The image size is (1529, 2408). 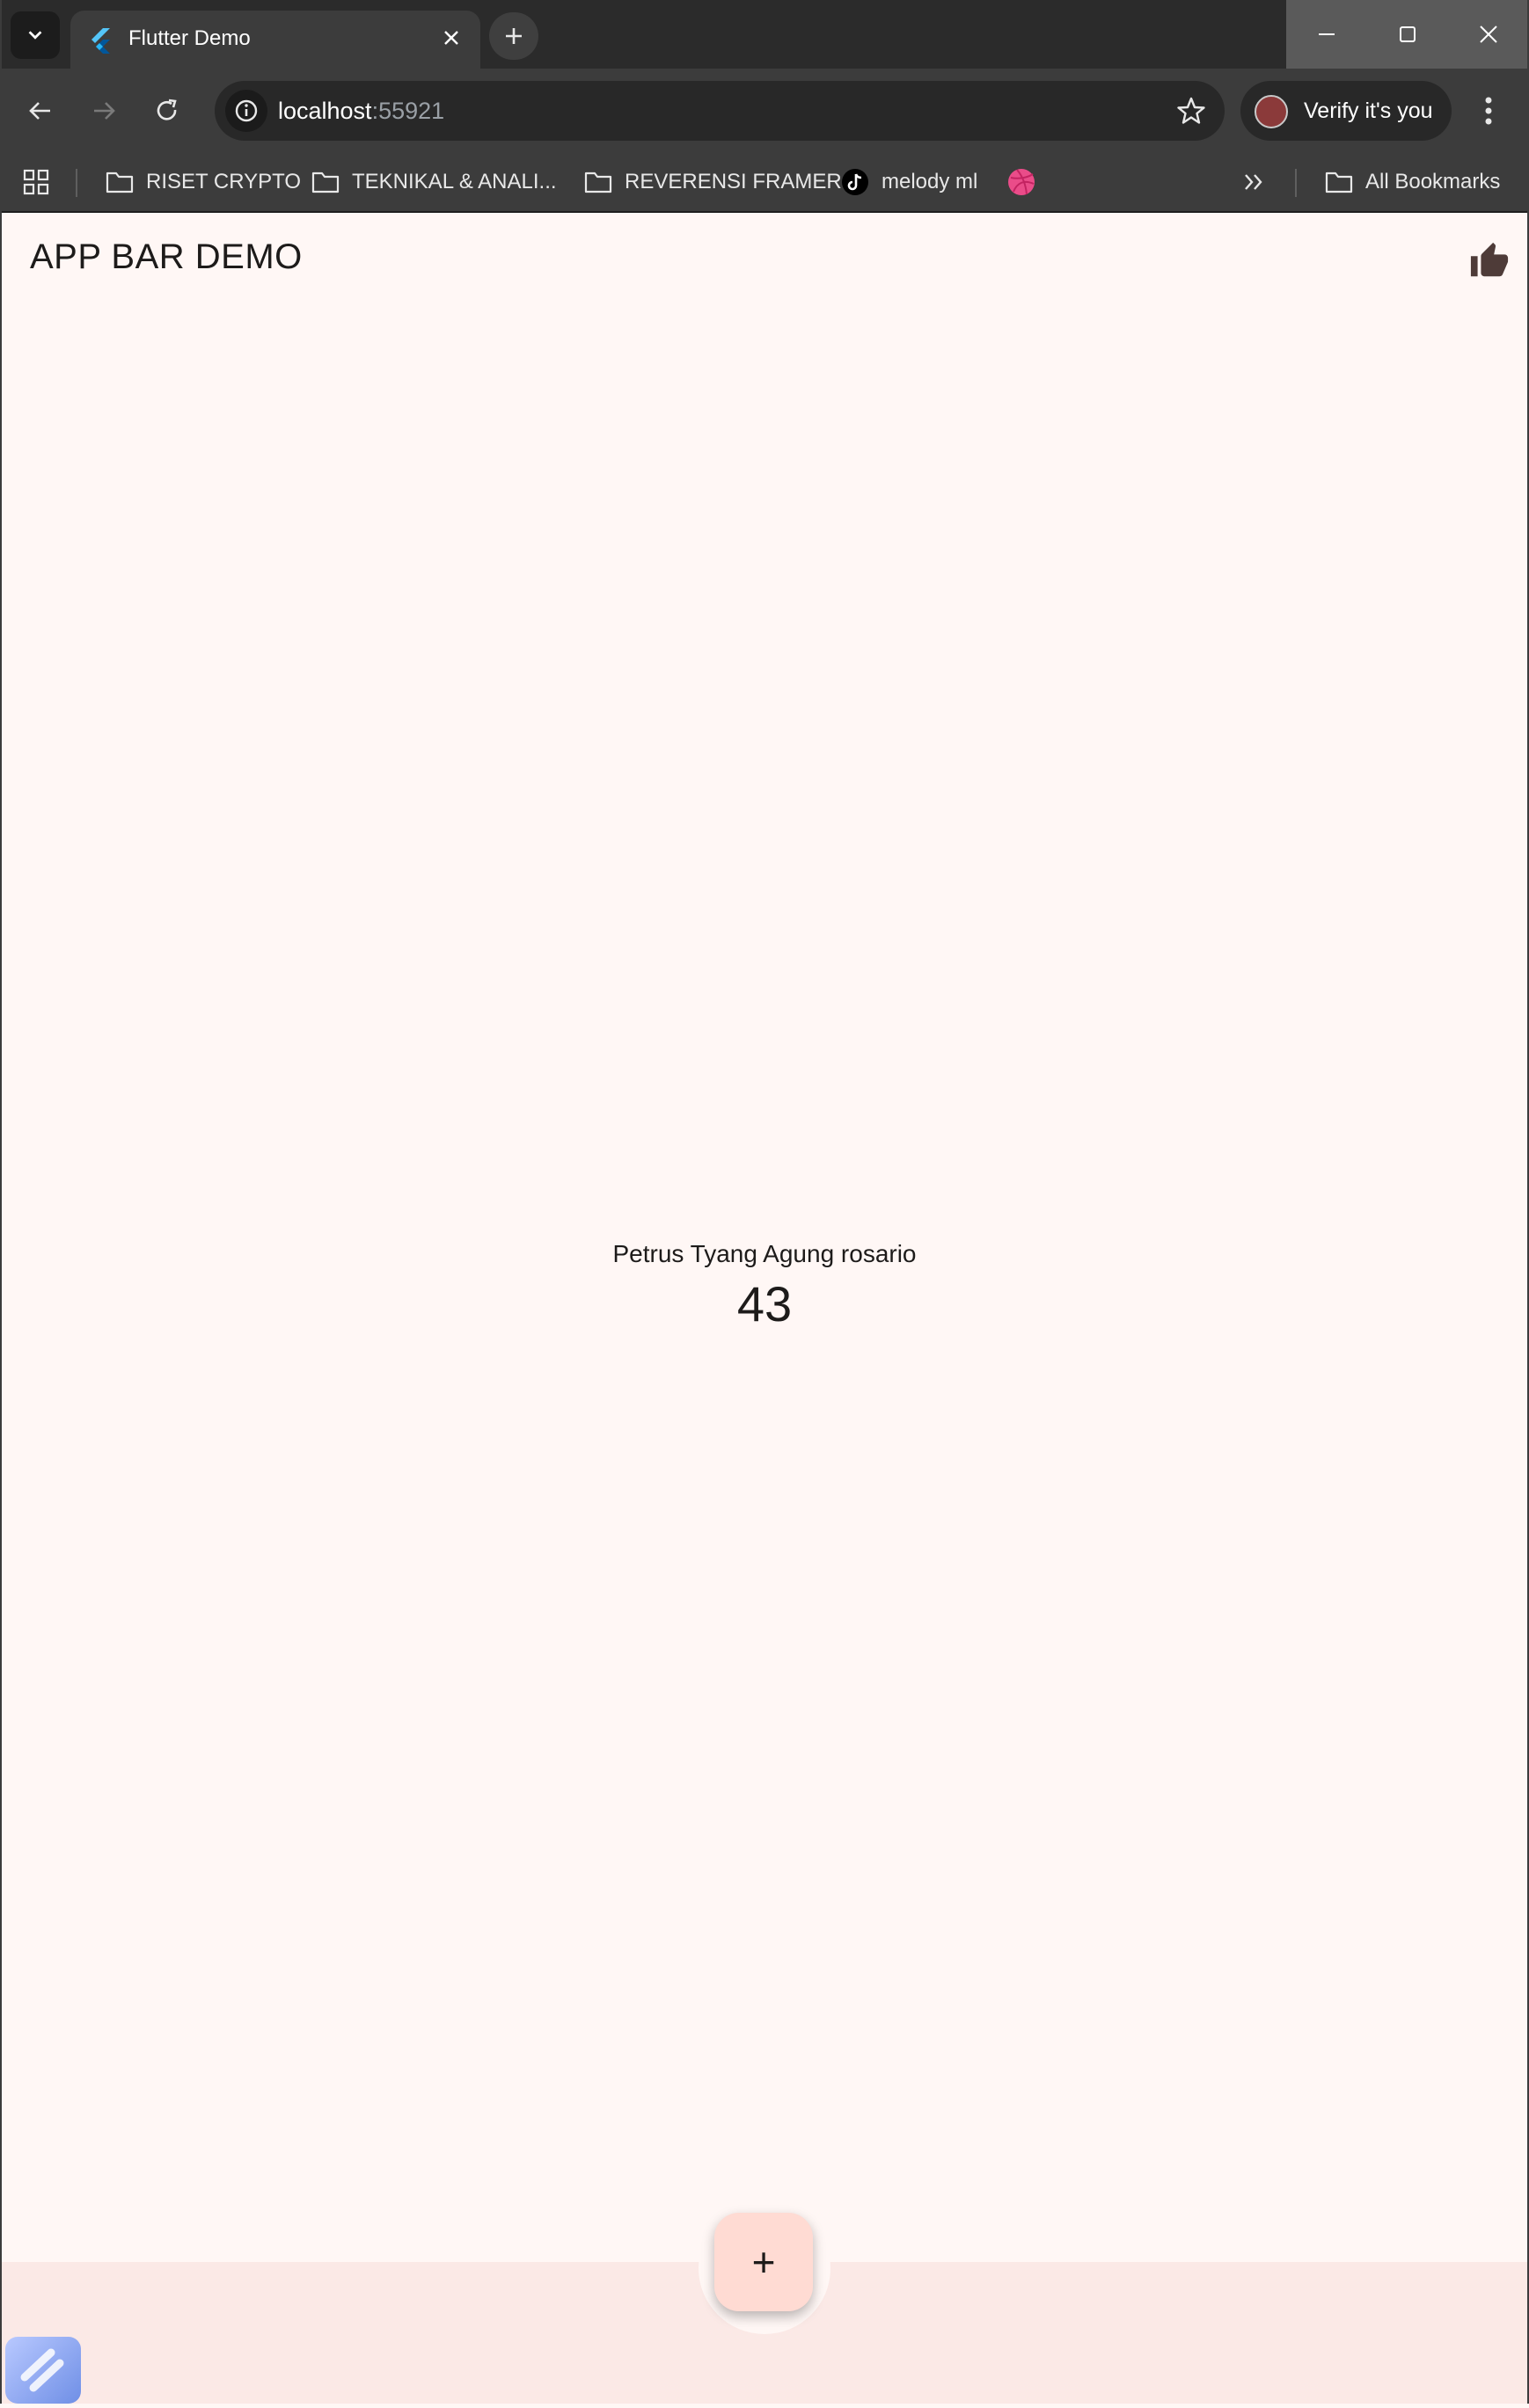 I want to click on bookmarks-overflow-button, so click(x=1259, y=182).